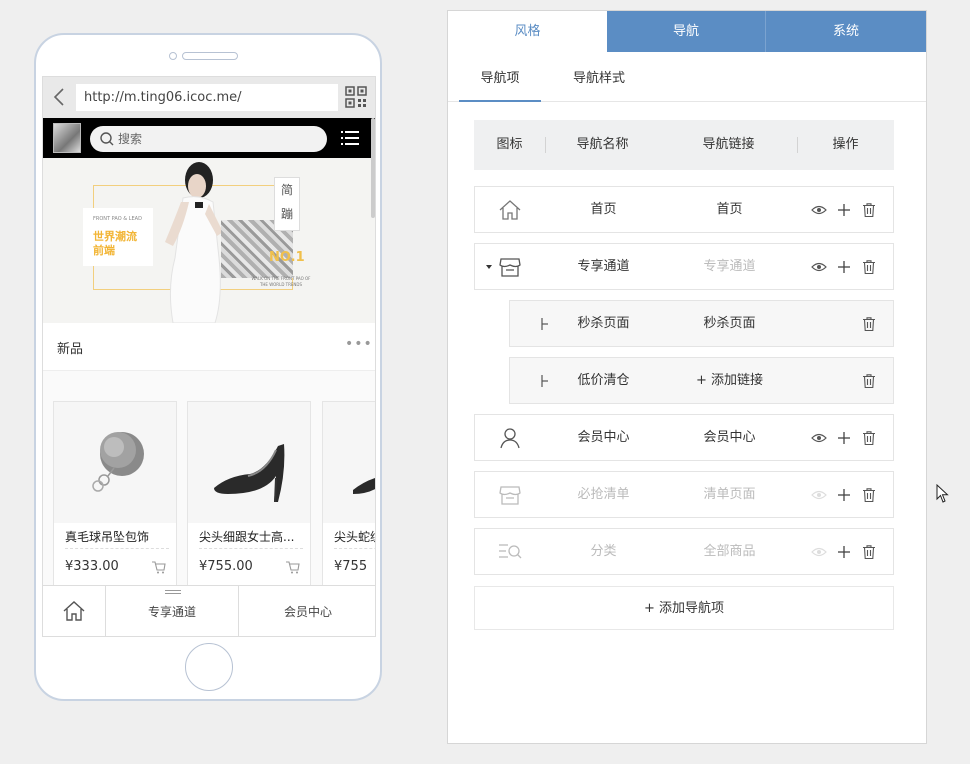 The image size is (970, 764). What do you see at coordinates (527, 31) in the screenshot?
I see `tab-style: 风格` at bounding box center [527, 31].